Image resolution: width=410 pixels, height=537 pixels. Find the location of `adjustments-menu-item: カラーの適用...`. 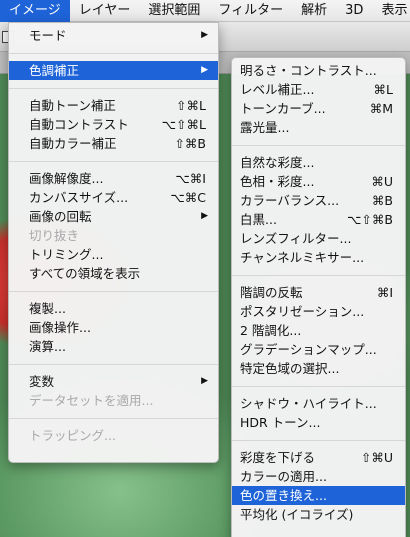

adjustments-menu-item: カラーの適用... is located at coordinates (318, 476).